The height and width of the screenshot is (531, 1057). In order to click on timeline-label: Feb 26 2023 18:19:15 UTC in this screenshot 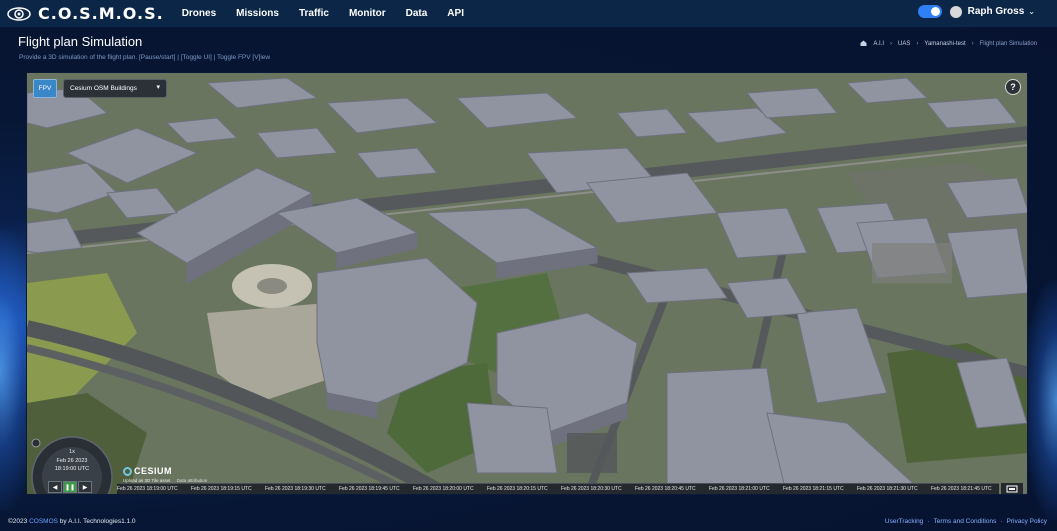, I will do `click(221, 489)`.